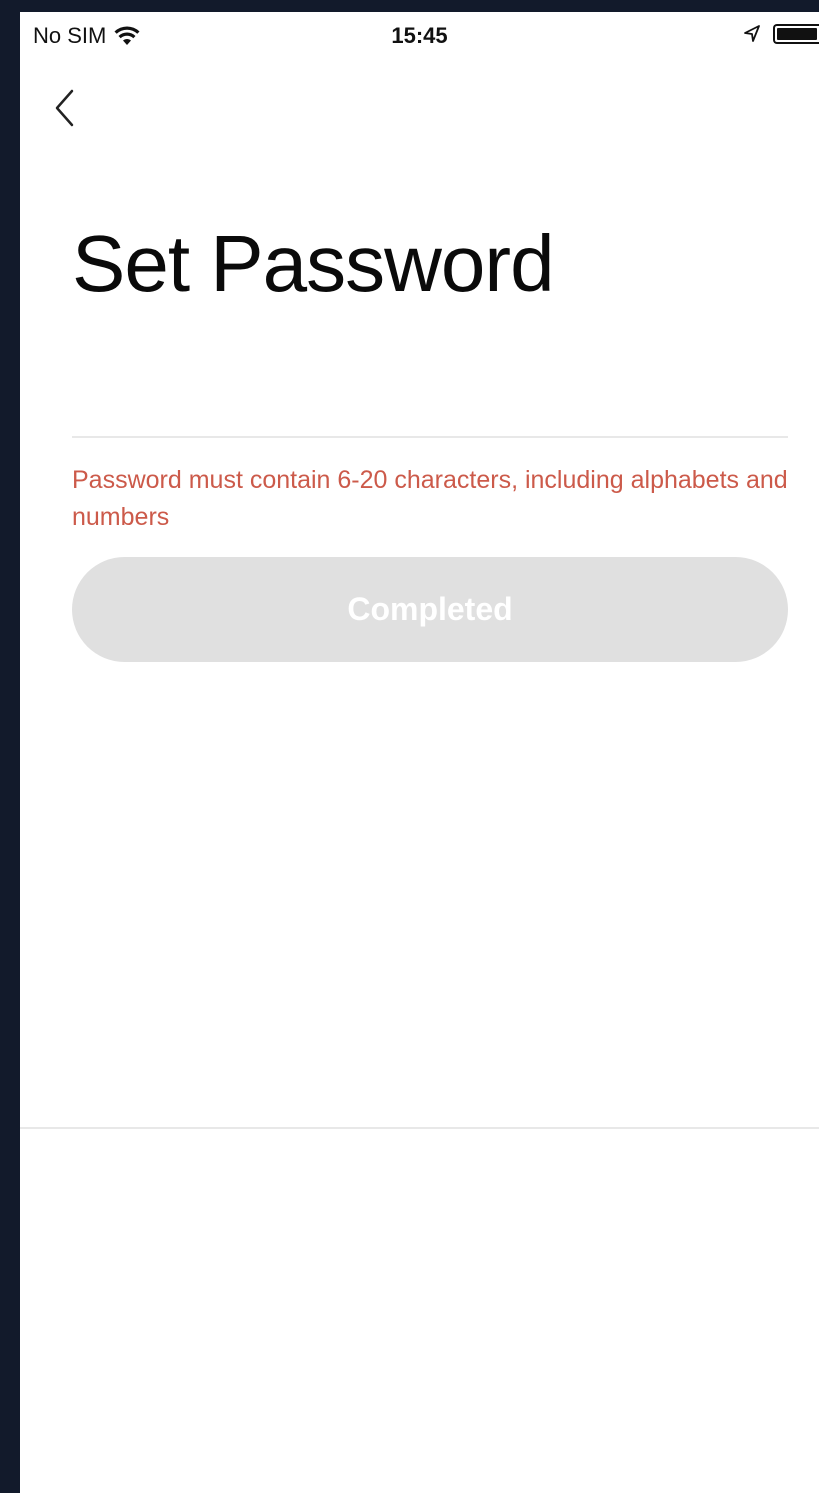  I want to click on page-title: Set Password, so click(313, 263).